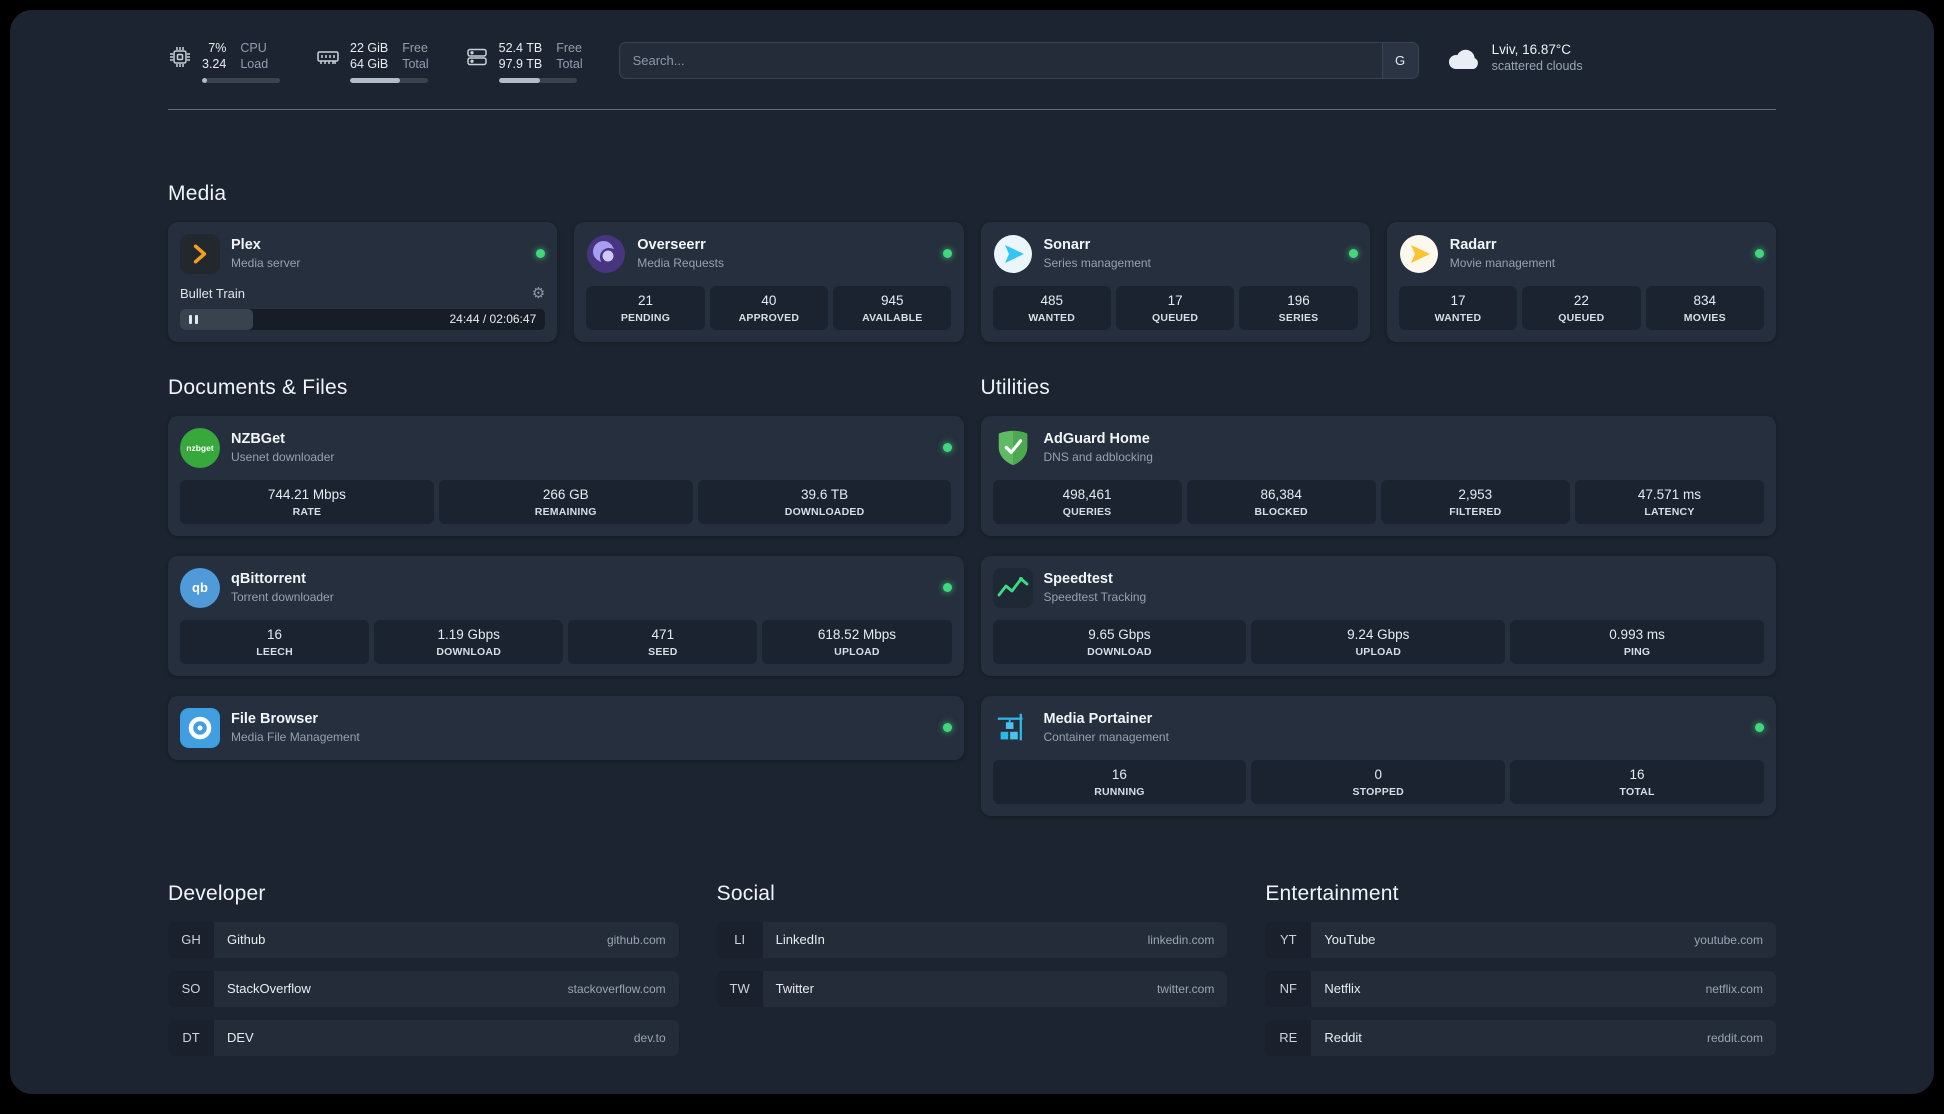  Describe the element at coordinates (636, 939) in the screenshot. I see `bookmark-domain: github.com` at that location.